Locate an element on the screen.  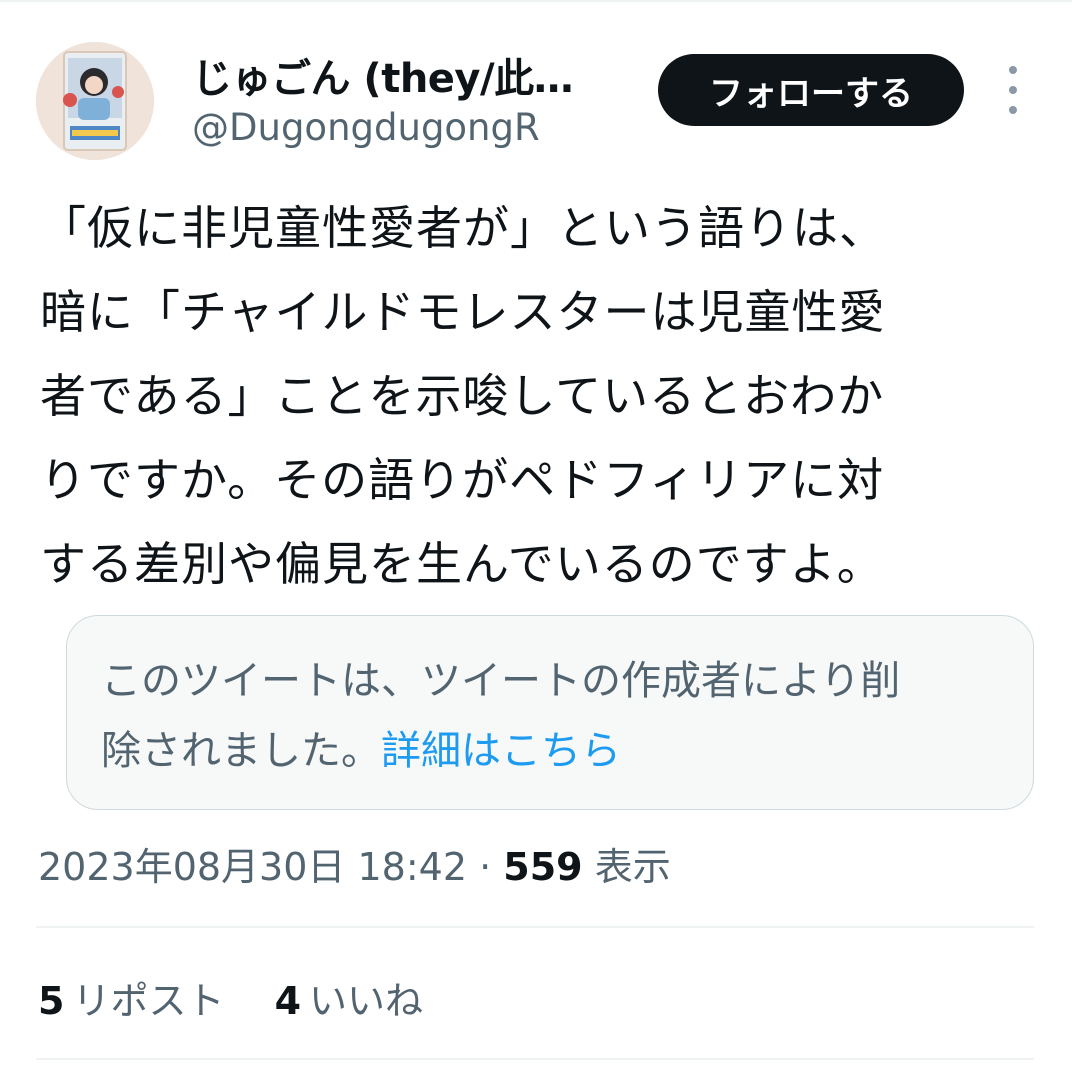
tweet-line: りですか。その語りがペドフィリアに対 is located at coordinates (462, 480).